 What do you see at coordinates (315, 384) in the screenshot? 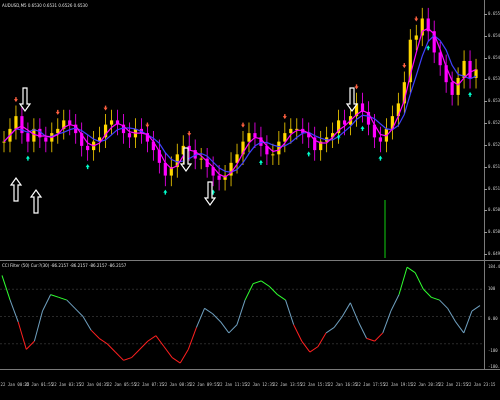
I see `time-axis-label: 22 Jan 15:15` at bounding box center [315, 384].